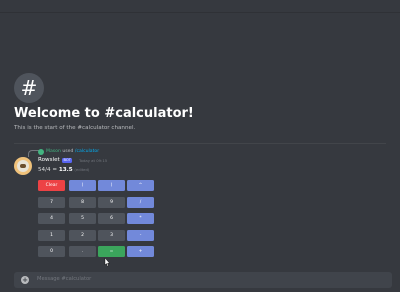 This screenshot has width=400, height=292. I want to click on attach-plus-icon: +, so click(25, 280).